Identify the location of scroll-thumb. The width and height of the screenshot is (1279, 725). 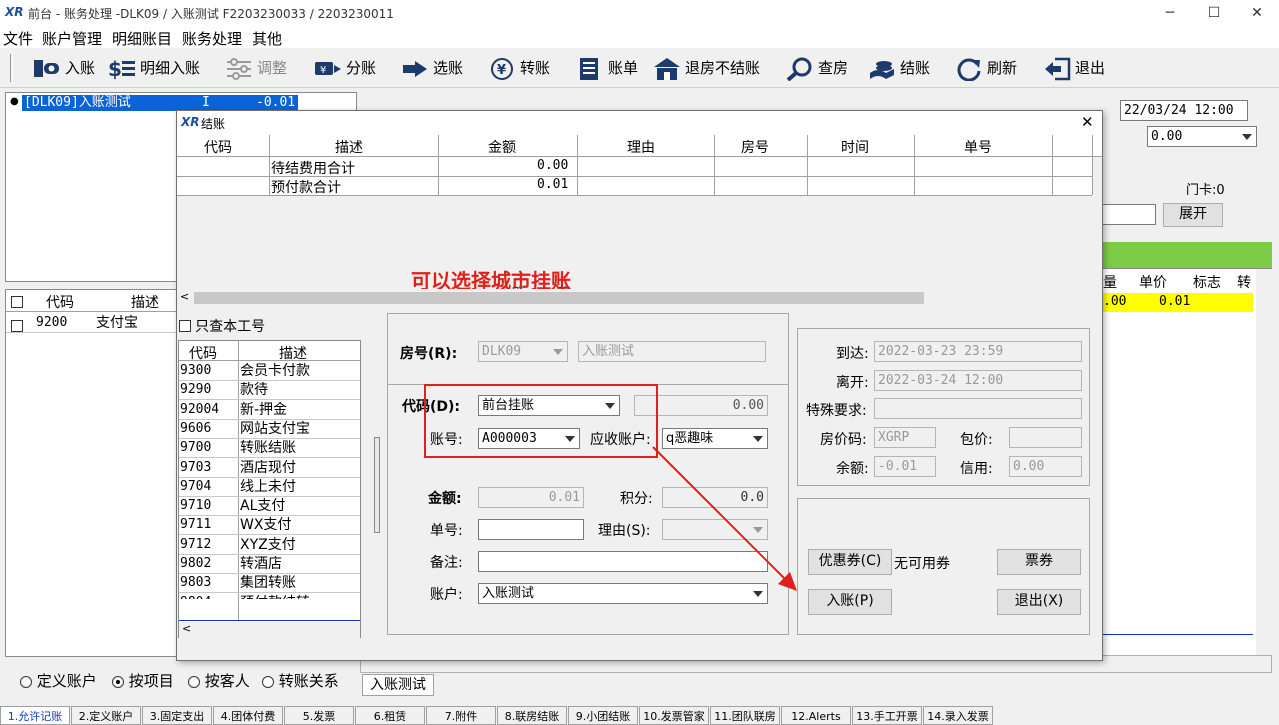
(559, 298).